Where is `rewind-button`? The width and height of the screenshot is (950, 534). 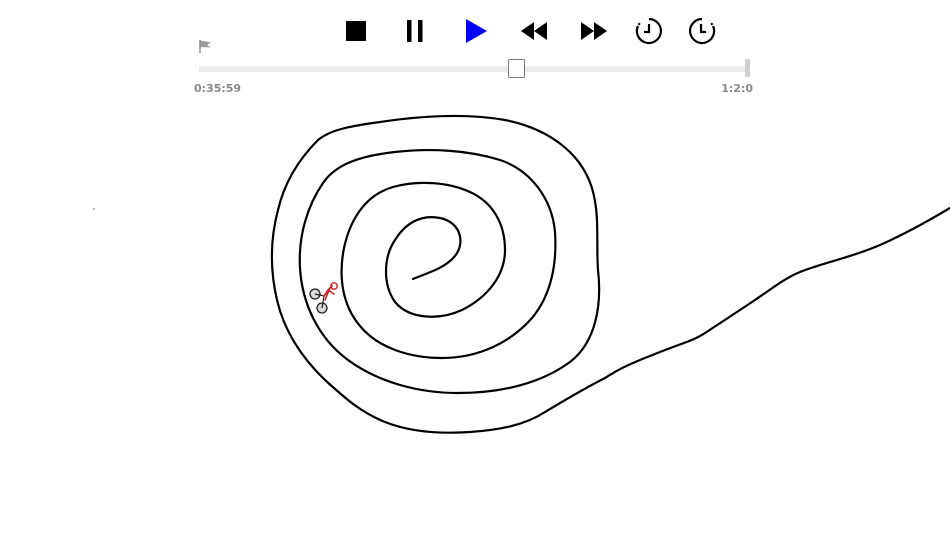 rewind-button is located at coordinates (534, 31).